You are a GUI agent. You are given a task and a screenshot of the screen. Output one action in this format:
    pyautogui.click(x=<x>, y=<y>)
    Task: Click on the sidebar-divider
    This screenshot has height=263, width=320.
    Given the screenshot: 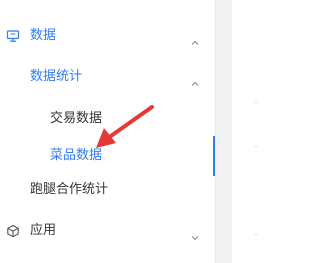 What is the action you would take?
    pyautogui.click(x=215, y=131)
    